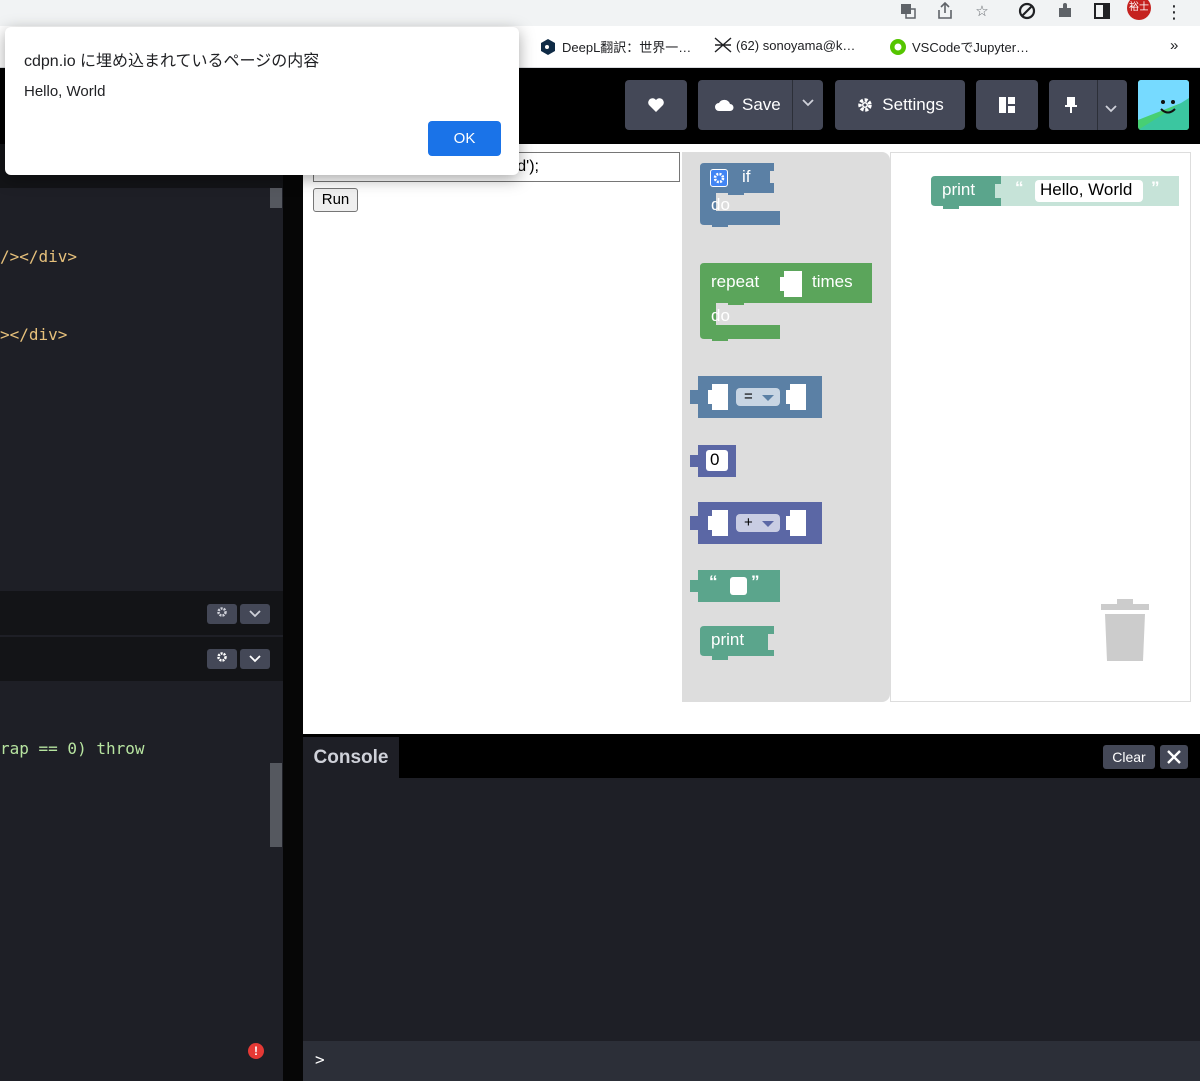 This screenshot has height=1081, width=1200. I want to click on repeat-label: repeat, so click(735, 281).